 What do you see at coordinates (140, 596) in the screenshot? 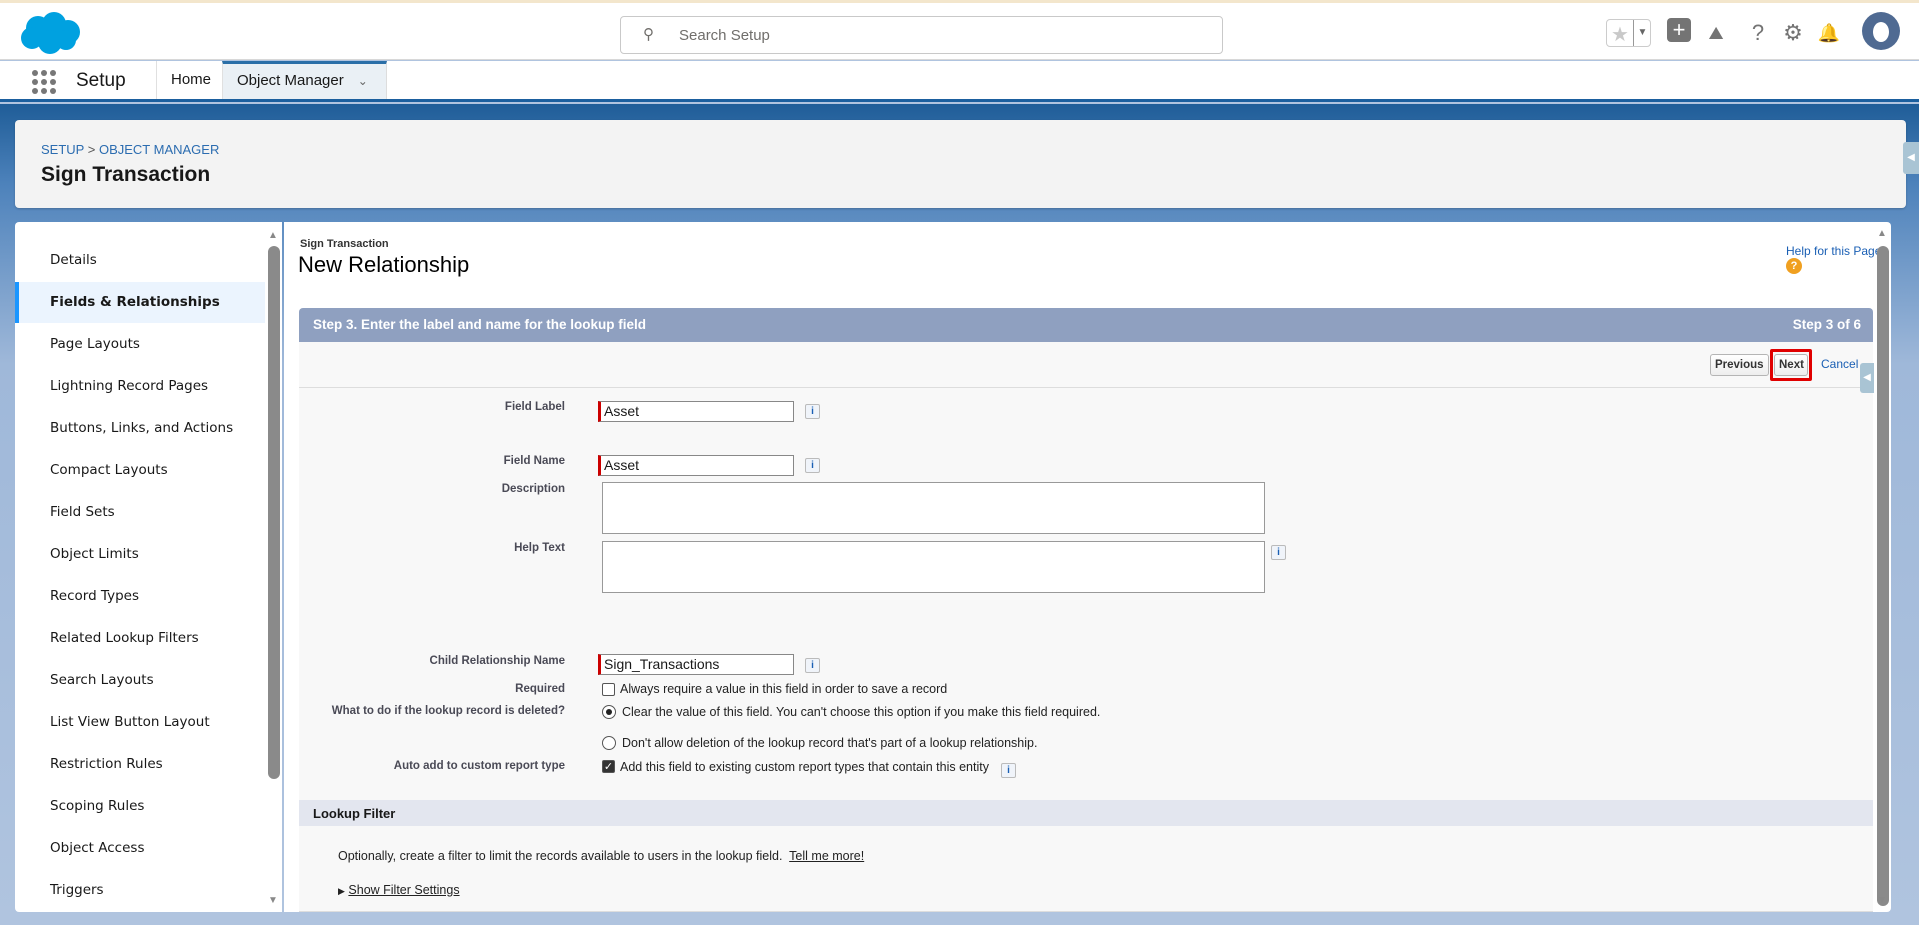
I see `sidebar-item: Record Types` at bounding box center [140, 596].